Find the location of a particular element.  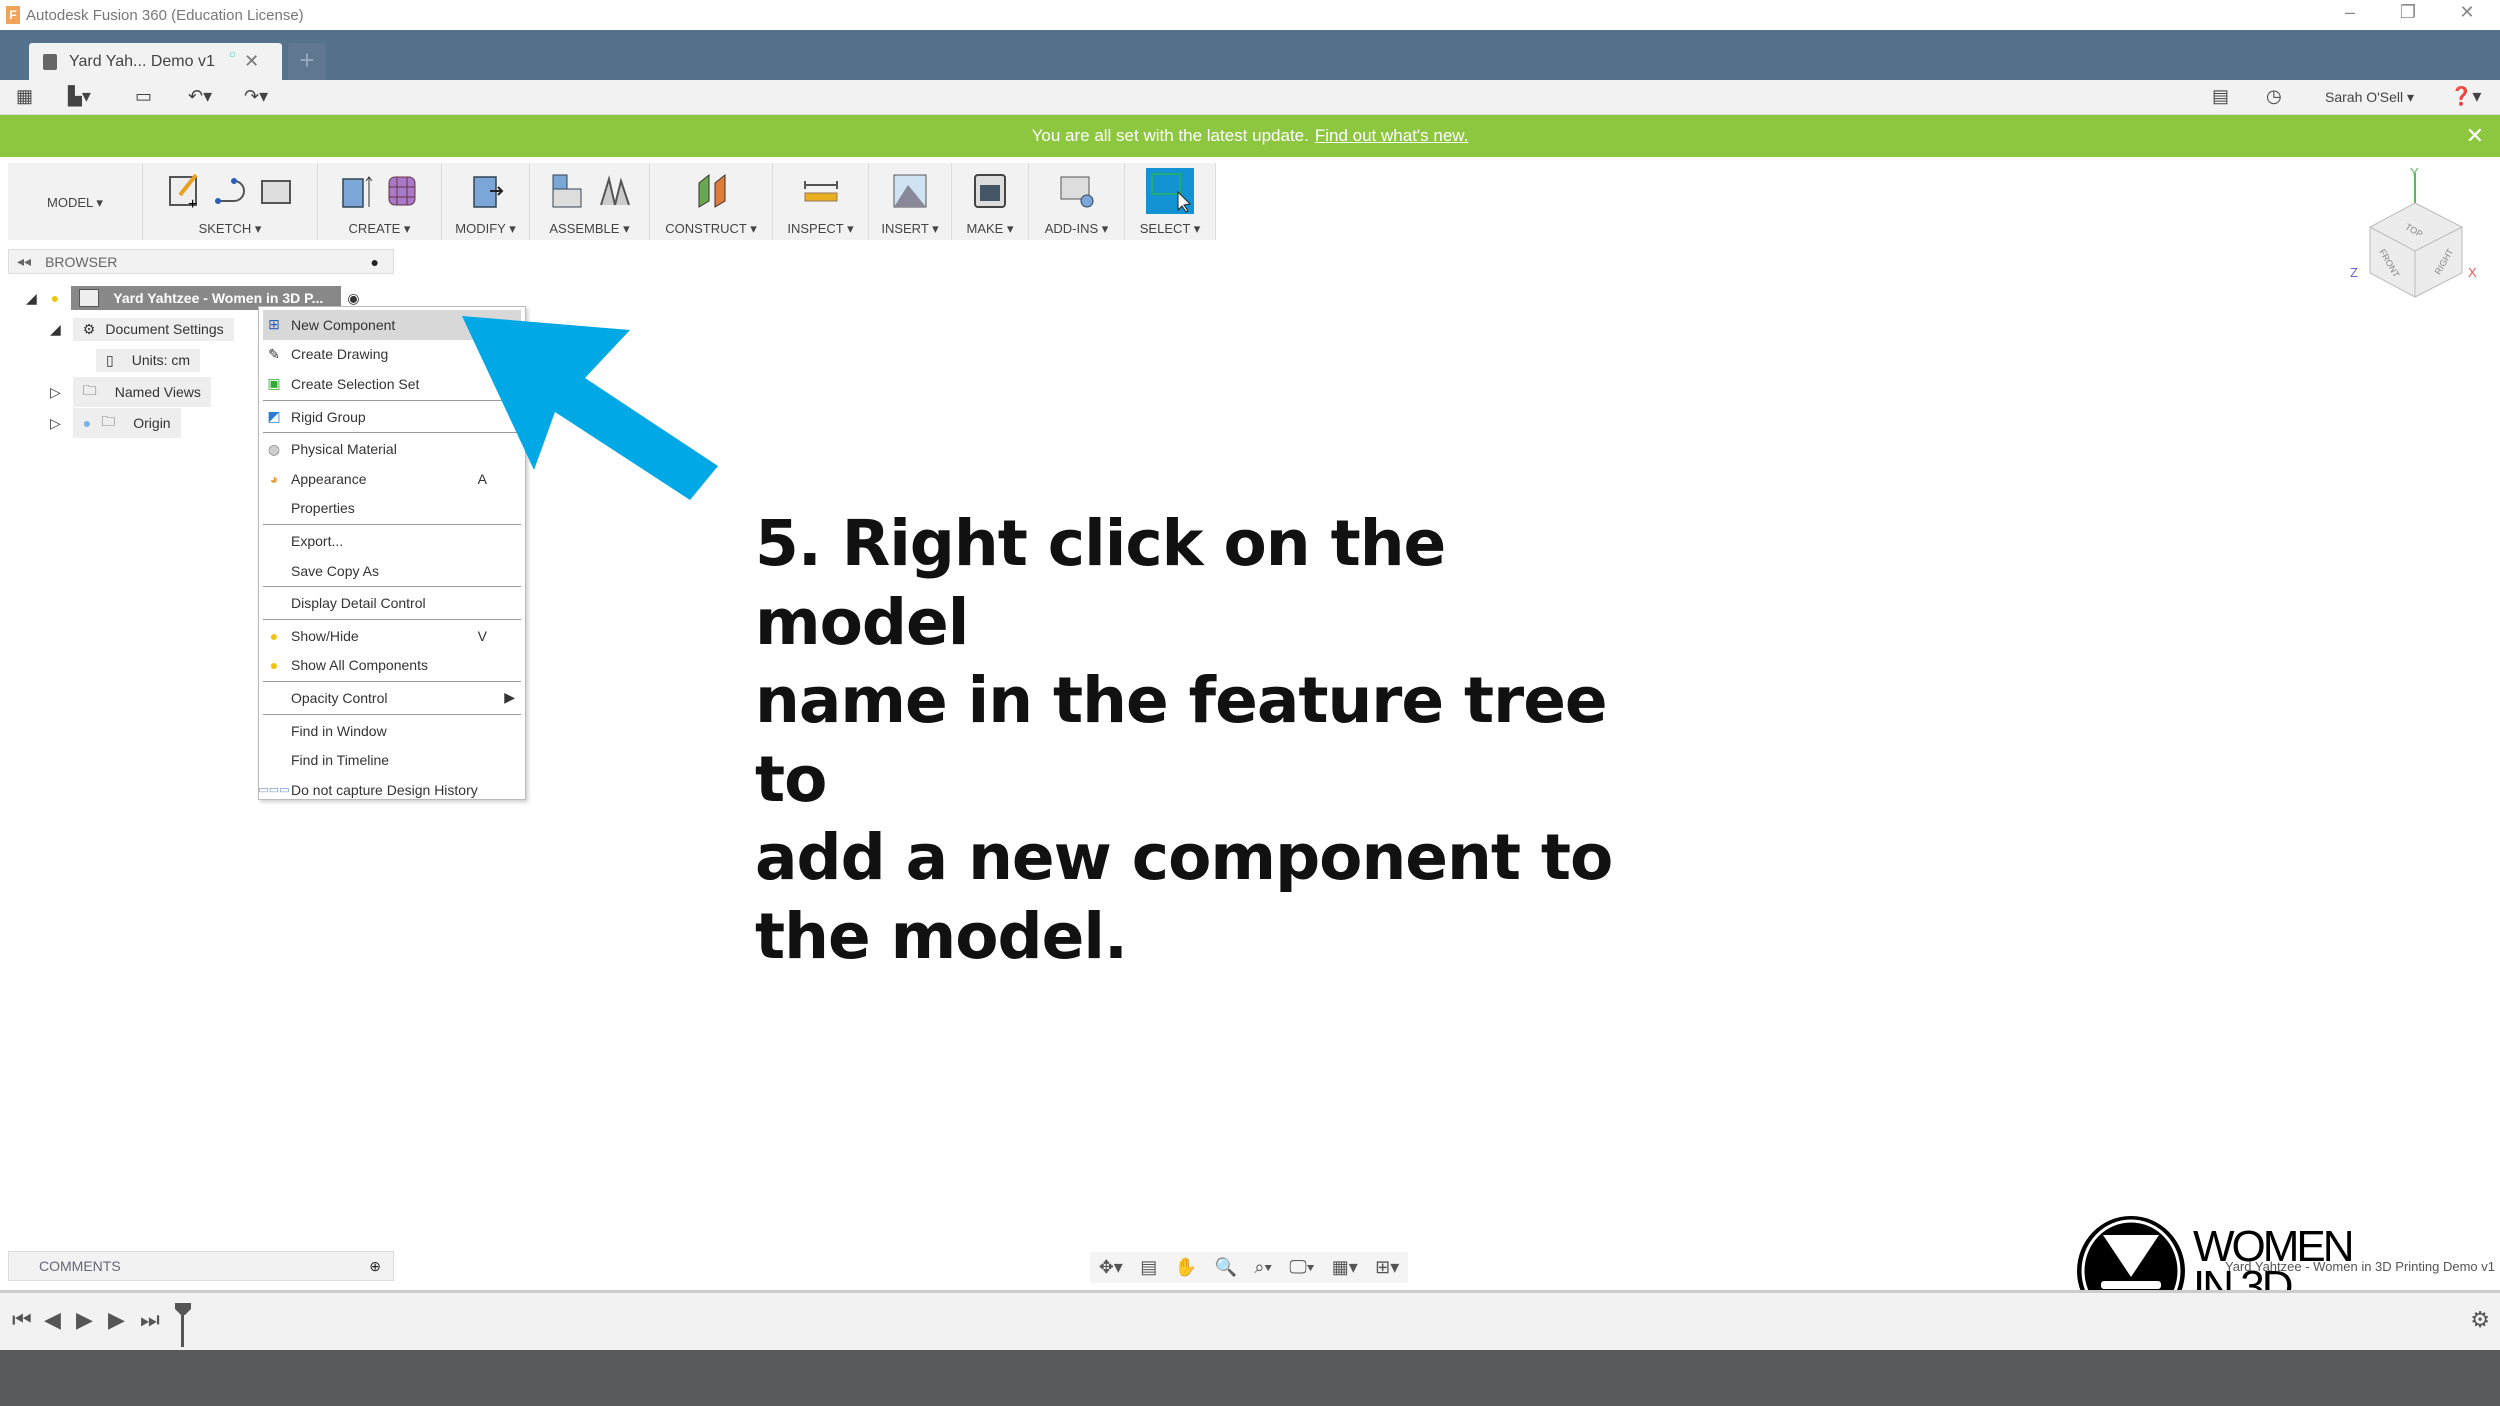

construct-group: CONSTRUCT ▾ is located at coordinates (711, 201).